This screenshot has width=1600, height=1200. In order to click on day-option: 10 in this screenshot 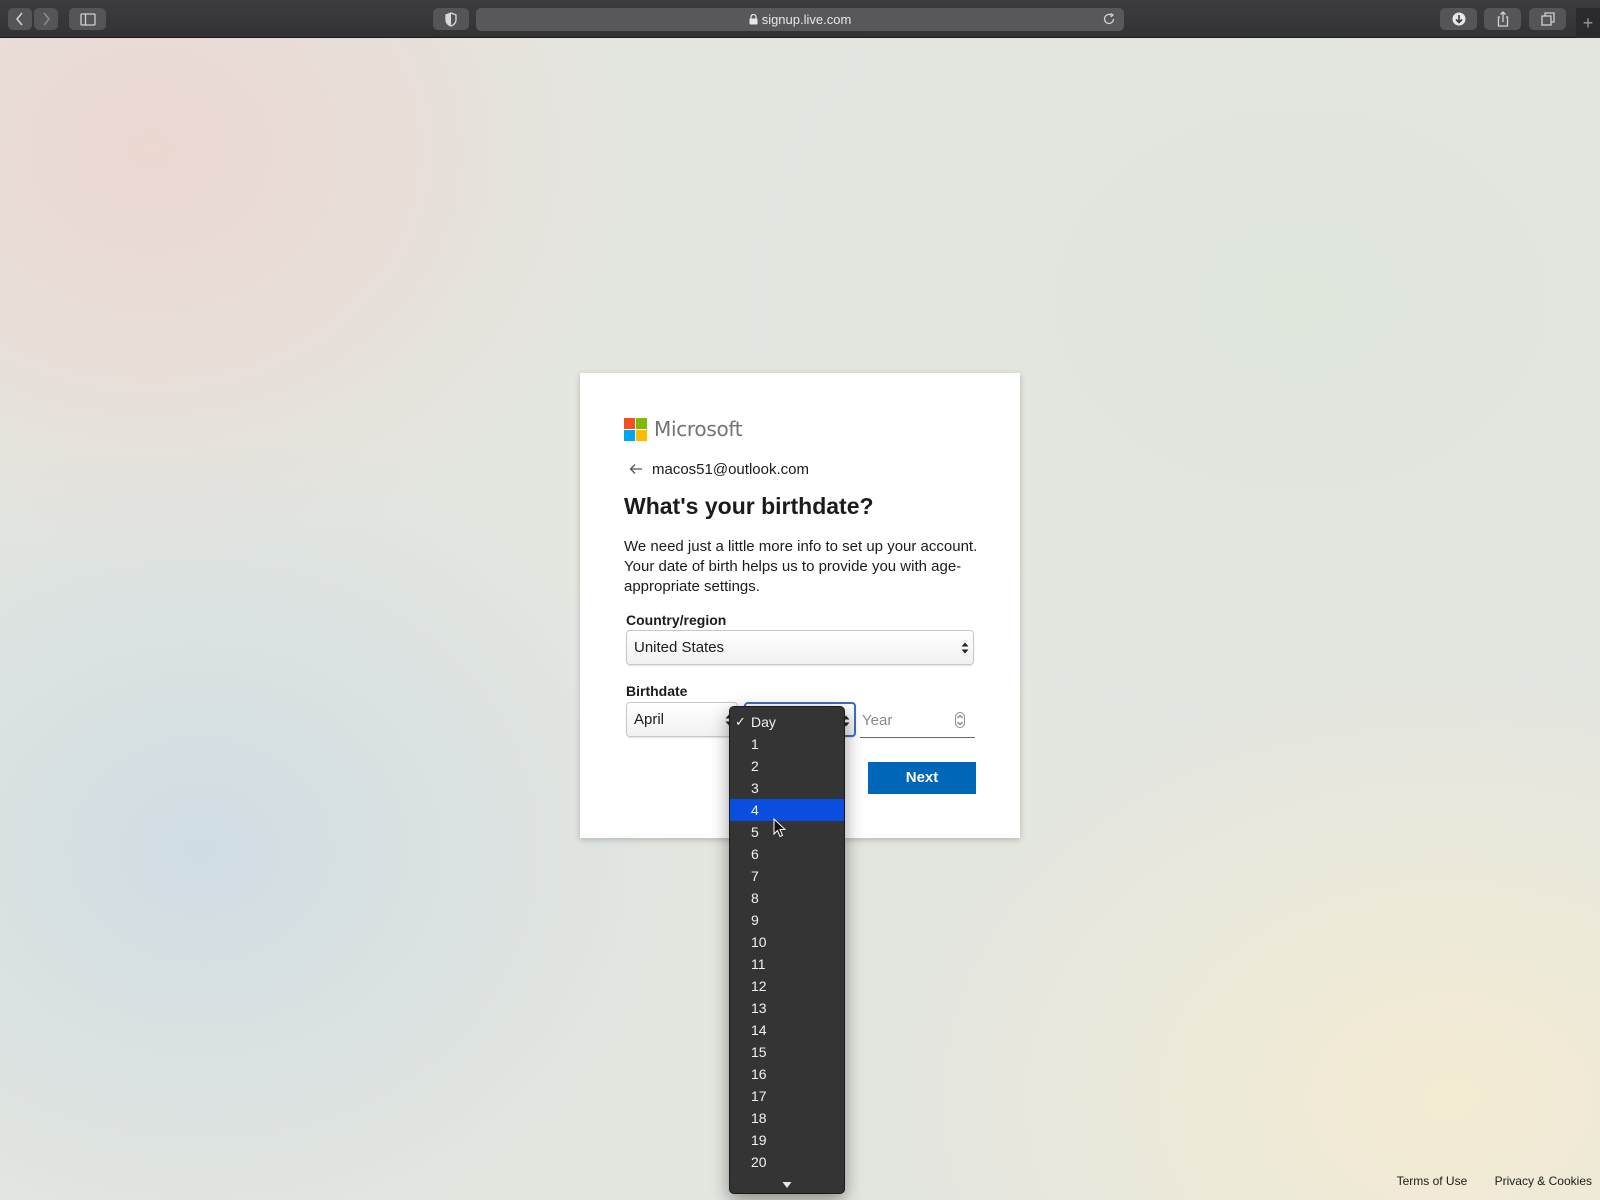, I will do `click(787, 942)`.